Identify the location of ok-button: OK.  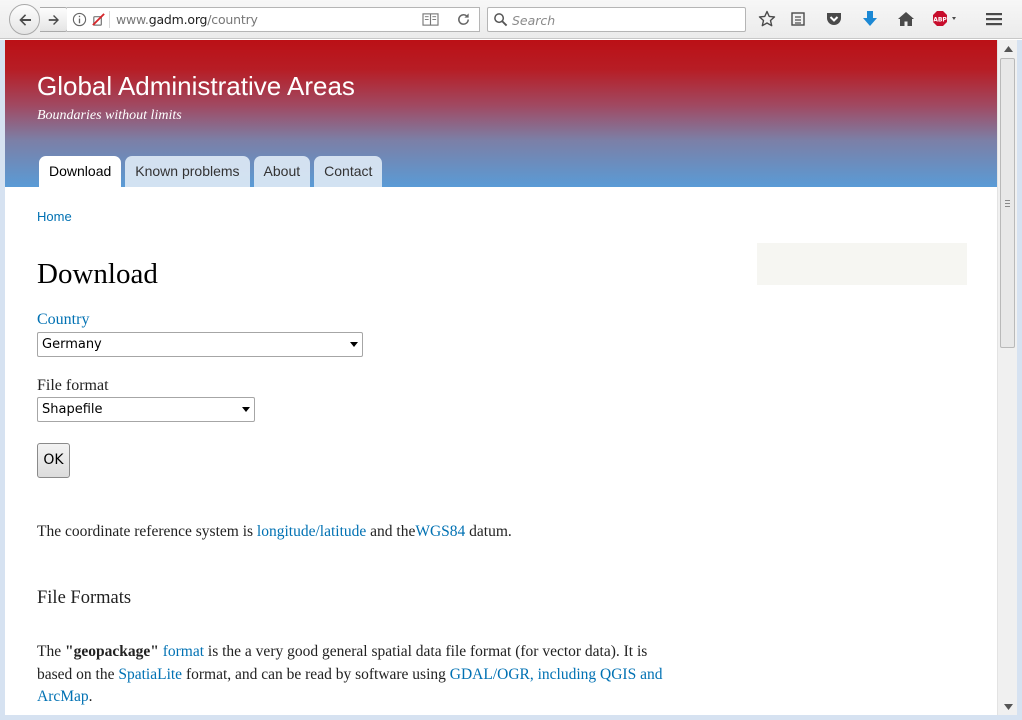
(53, 460).